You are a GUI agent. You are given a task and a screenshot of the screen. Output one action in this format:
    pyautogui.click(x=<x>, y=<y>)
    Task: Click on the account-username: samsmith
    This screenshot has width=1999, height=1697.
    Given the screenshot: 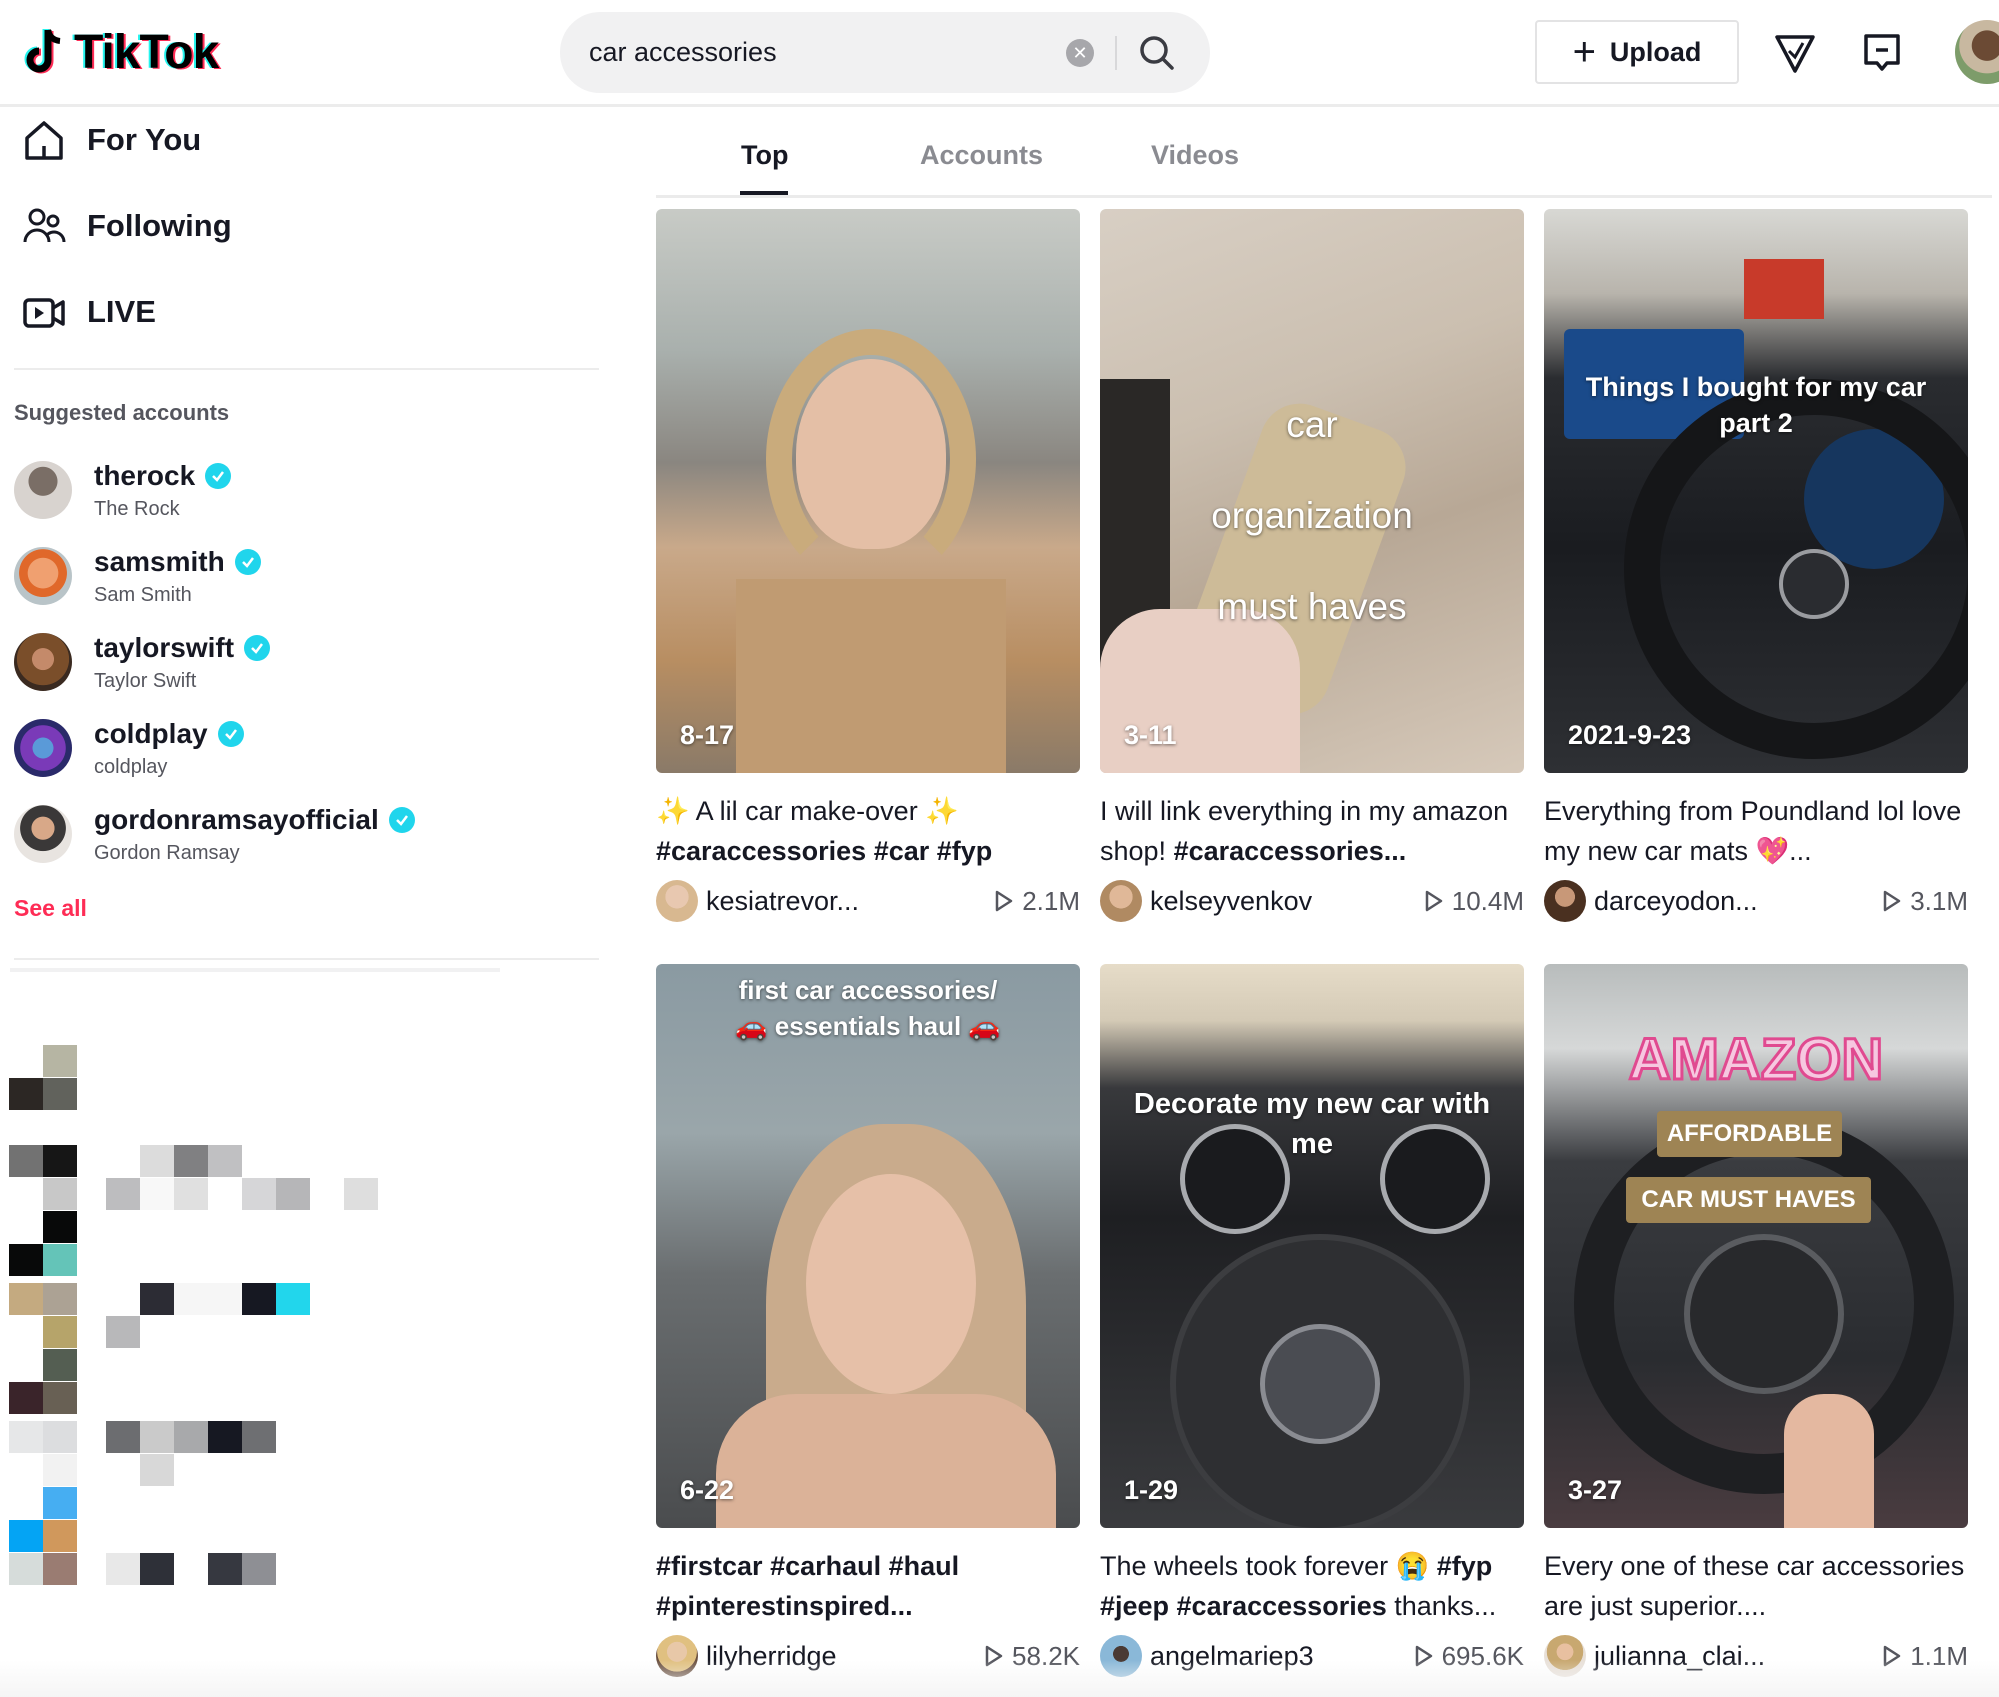 What is the action you would take?
    pyautogui.click(x=159, y=561)
    